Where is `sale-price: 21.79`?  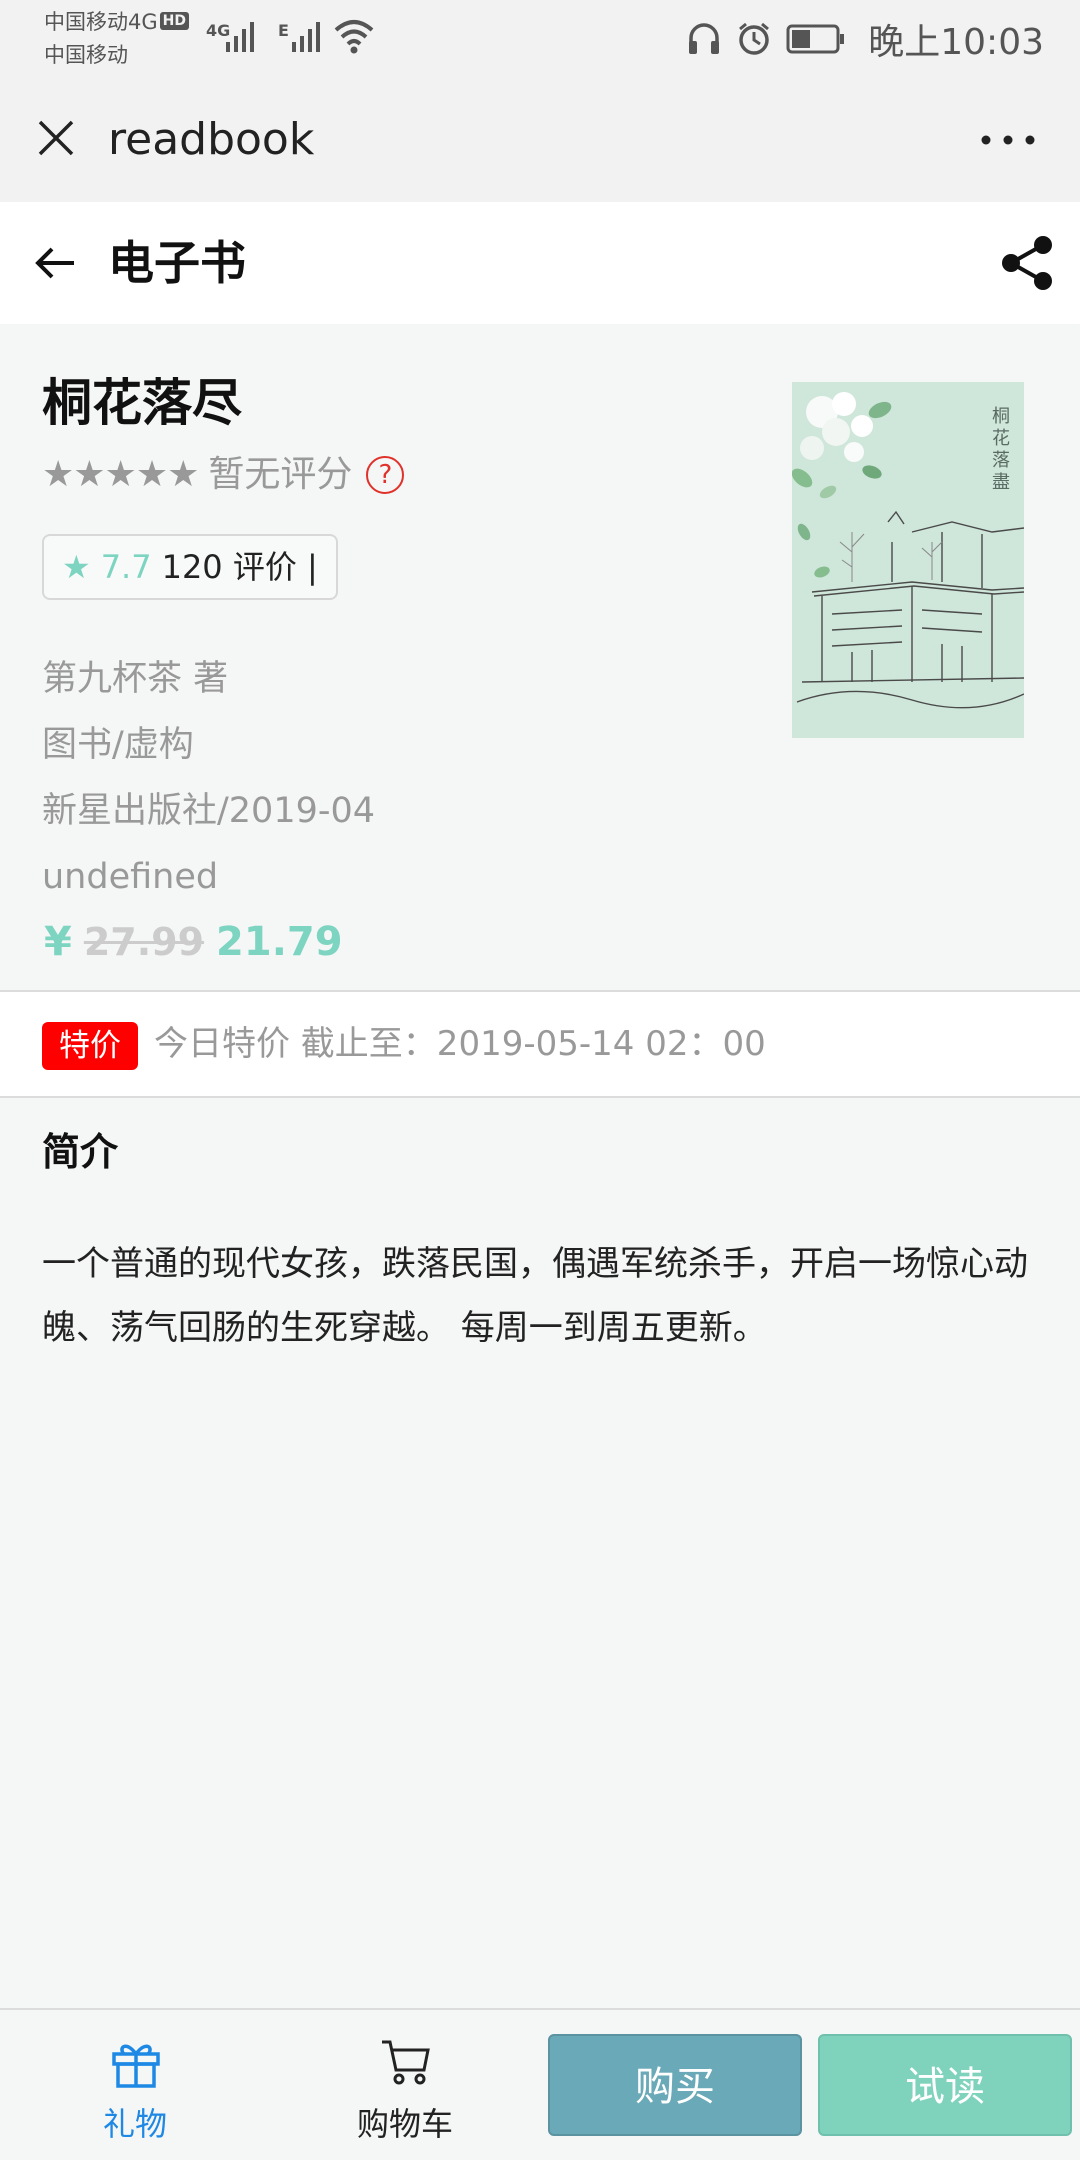
sale-price: 21.79 is located at coordinates (279, 942).